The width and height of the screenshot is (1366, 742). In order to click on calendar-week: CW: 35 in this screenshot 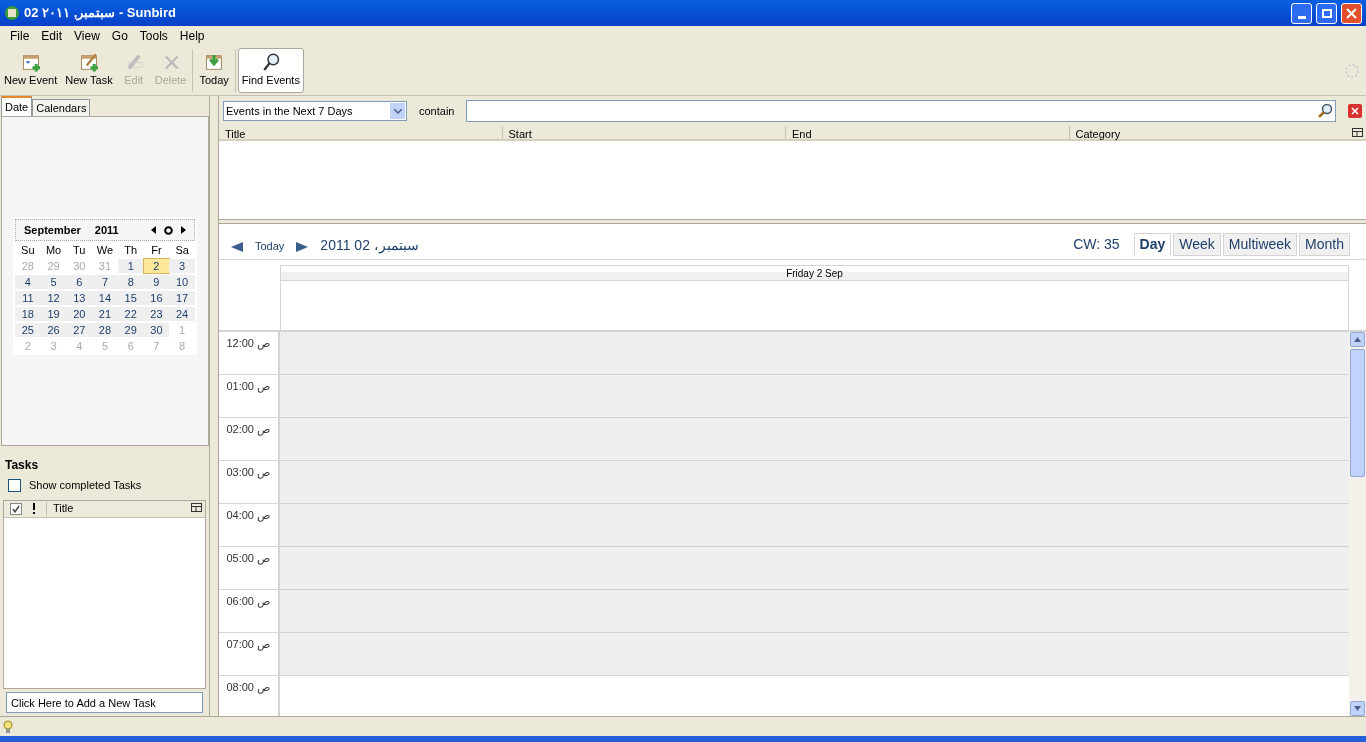, I will do `click(1096, 244)`.